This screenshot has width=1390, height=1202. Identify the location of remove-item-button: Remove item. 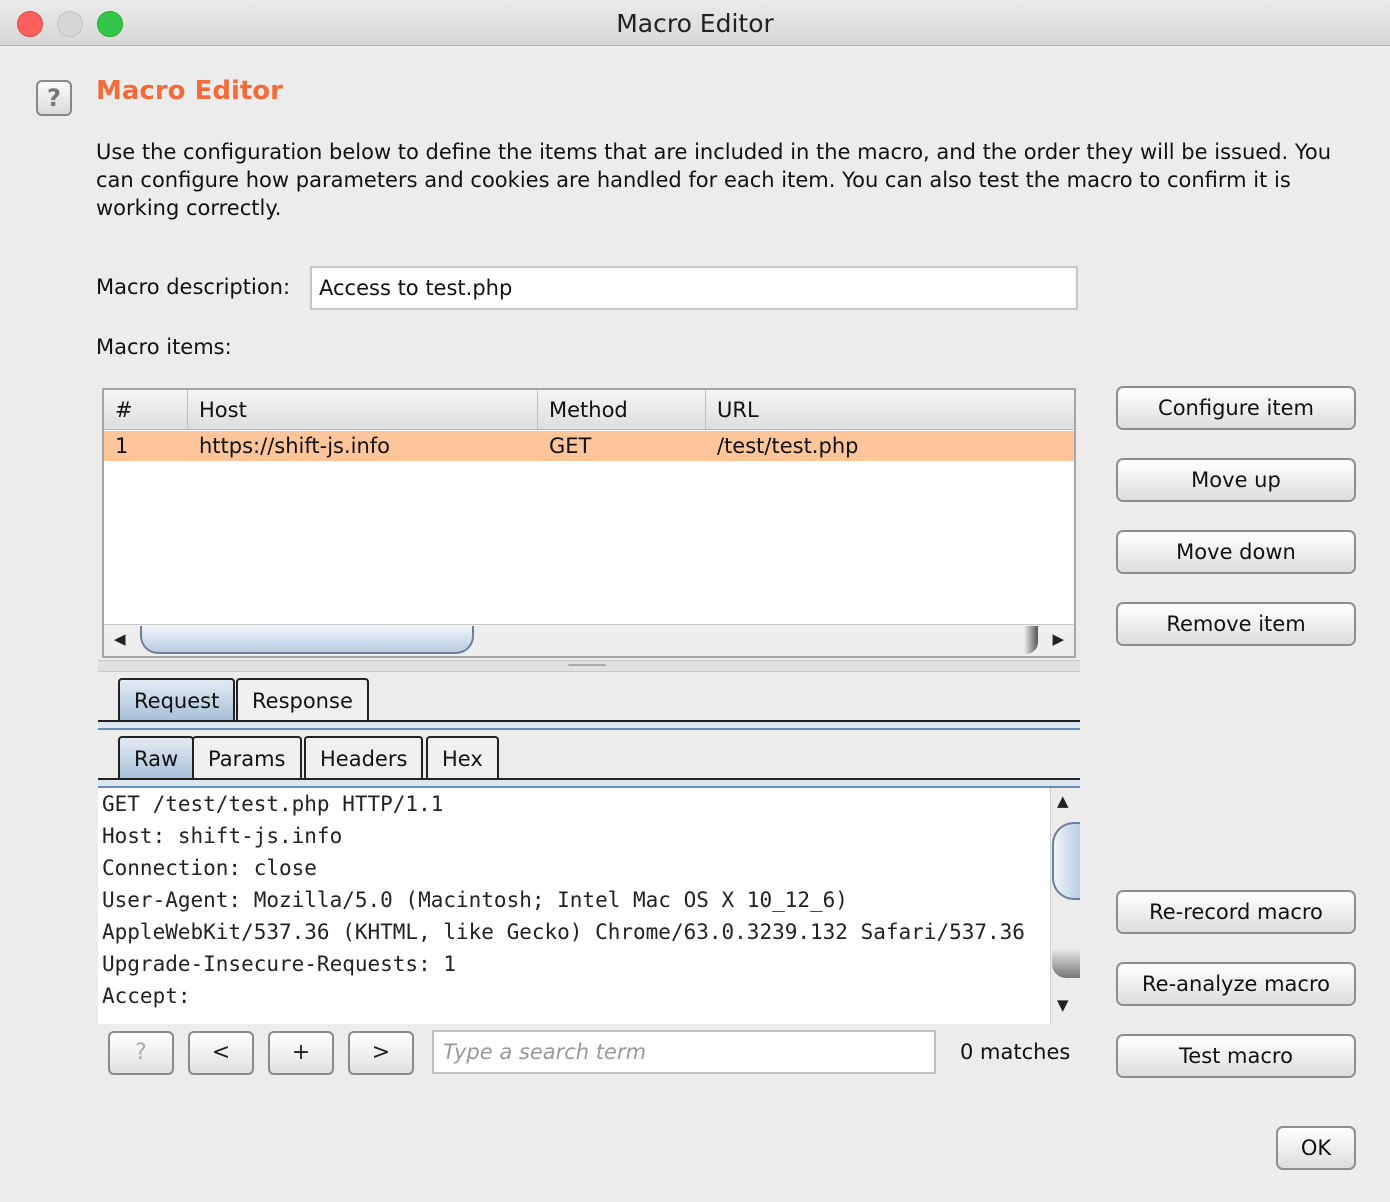
(1236, 624).